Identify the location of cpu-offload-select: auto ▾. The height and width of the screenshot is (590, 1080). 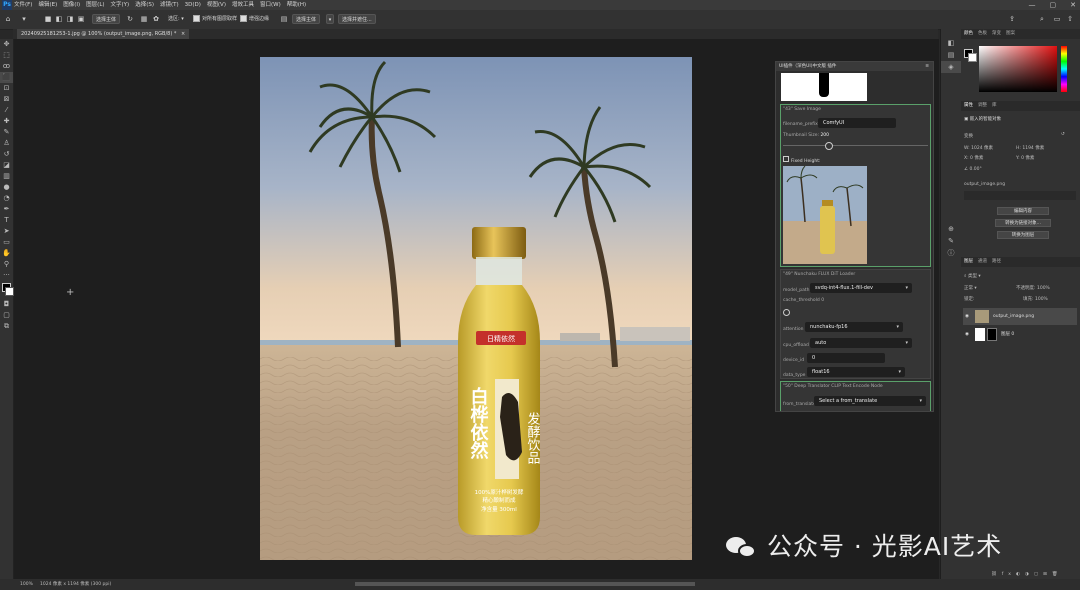
(861, 343).